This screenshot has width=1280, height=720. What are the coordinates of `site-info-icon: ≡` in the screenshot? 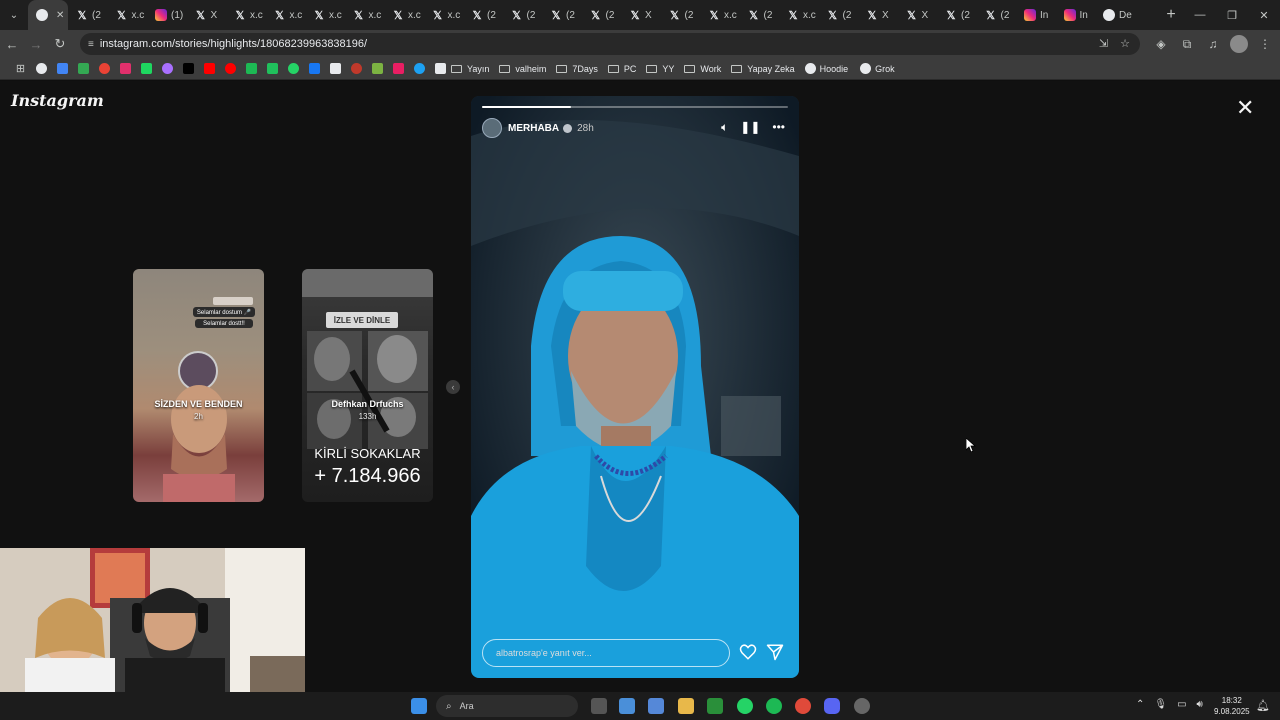 It's located at (91, 44).